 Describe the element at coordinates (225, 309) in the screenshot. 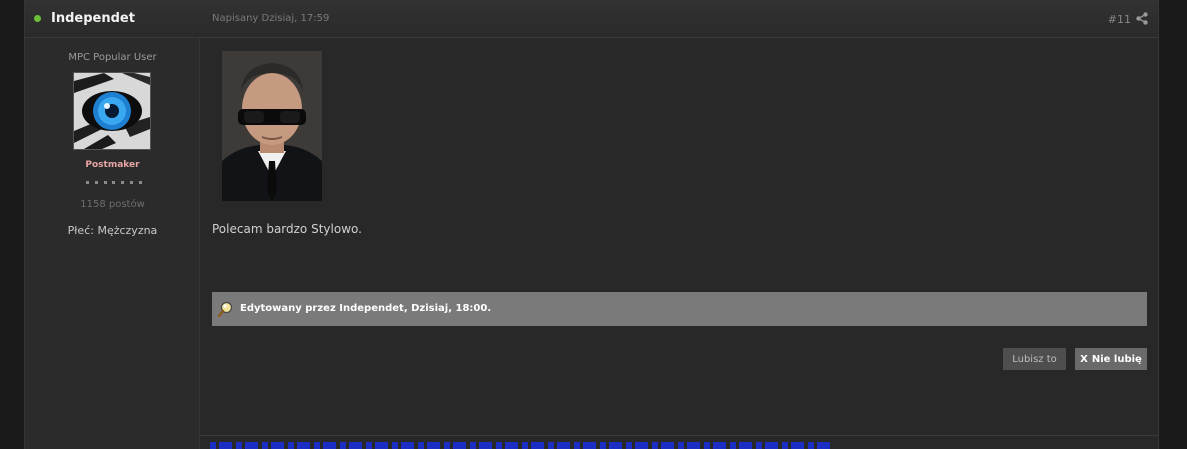

I see `edit-magnifier-icon` at that location.